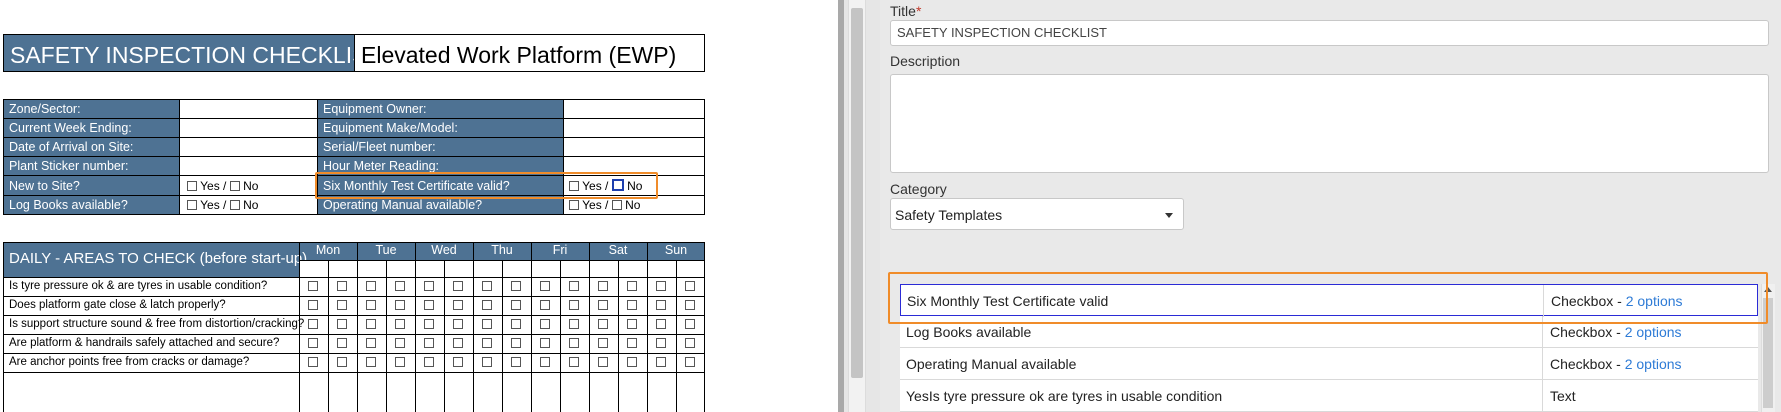  What do you see at coordinates (918, 189) in the screenshot?
I see `category-label: Category` at bounding box center [918, 189].